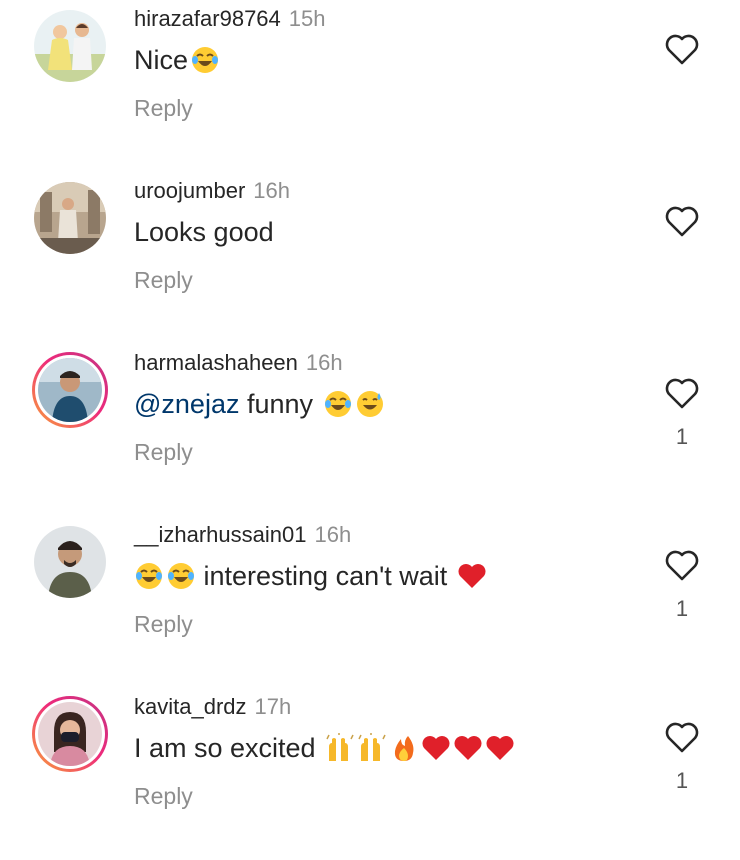  I want to click on comment-meta: kavita_drdz 17h, so click(212, 707).